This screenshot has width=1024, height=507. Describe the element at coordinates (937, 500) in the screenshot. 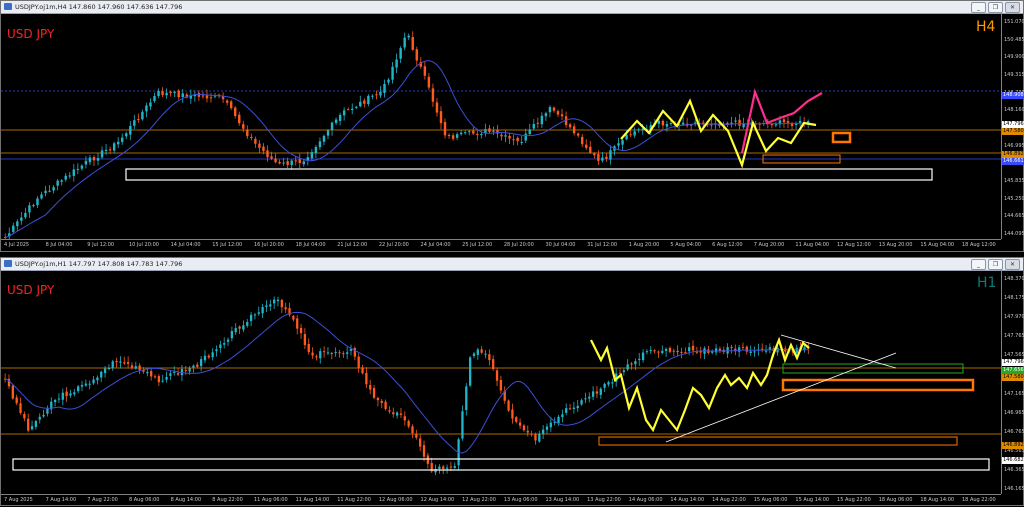

I see `time-tick: 18 Aug 14:00` at that location.